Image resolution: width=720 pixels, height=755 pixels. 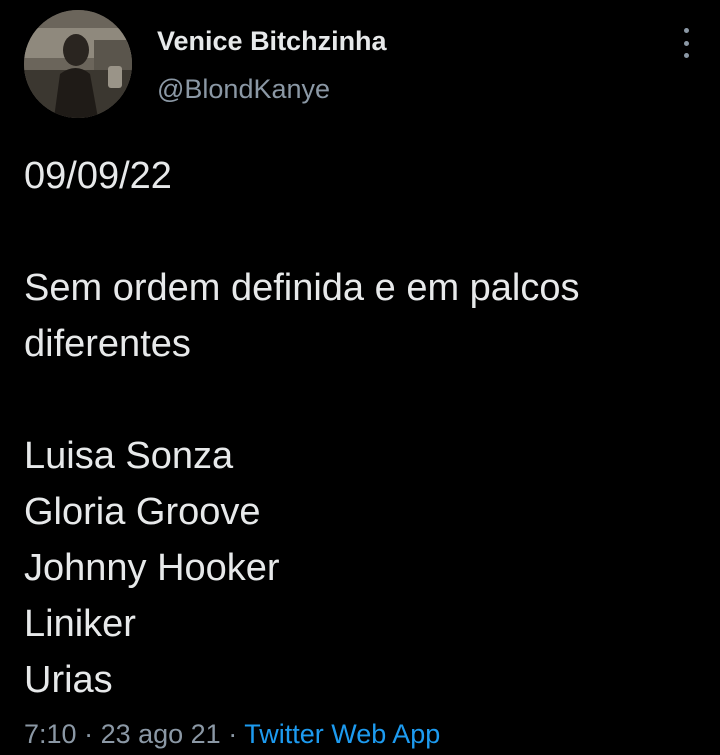 I want to click on tweet-header: Venice Bitchzinha @BlondKanye, so click(x=364, y=65).